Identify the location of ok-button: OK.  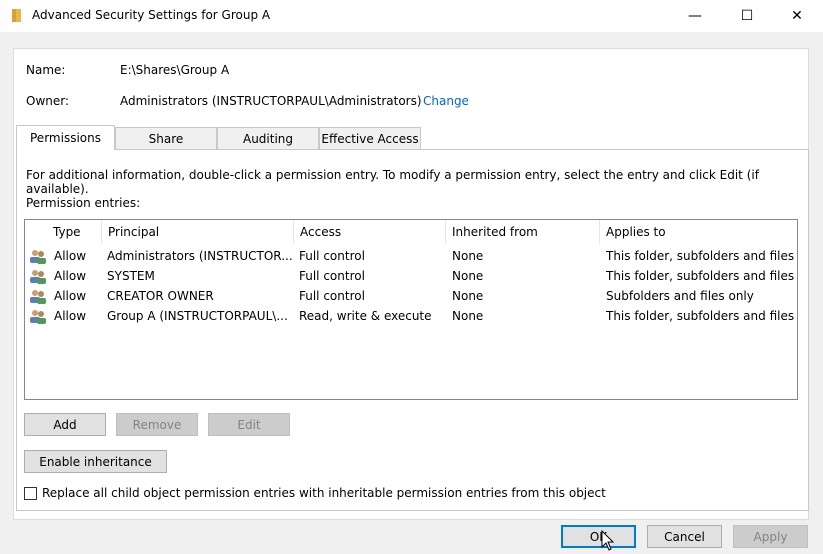
(598, 536).